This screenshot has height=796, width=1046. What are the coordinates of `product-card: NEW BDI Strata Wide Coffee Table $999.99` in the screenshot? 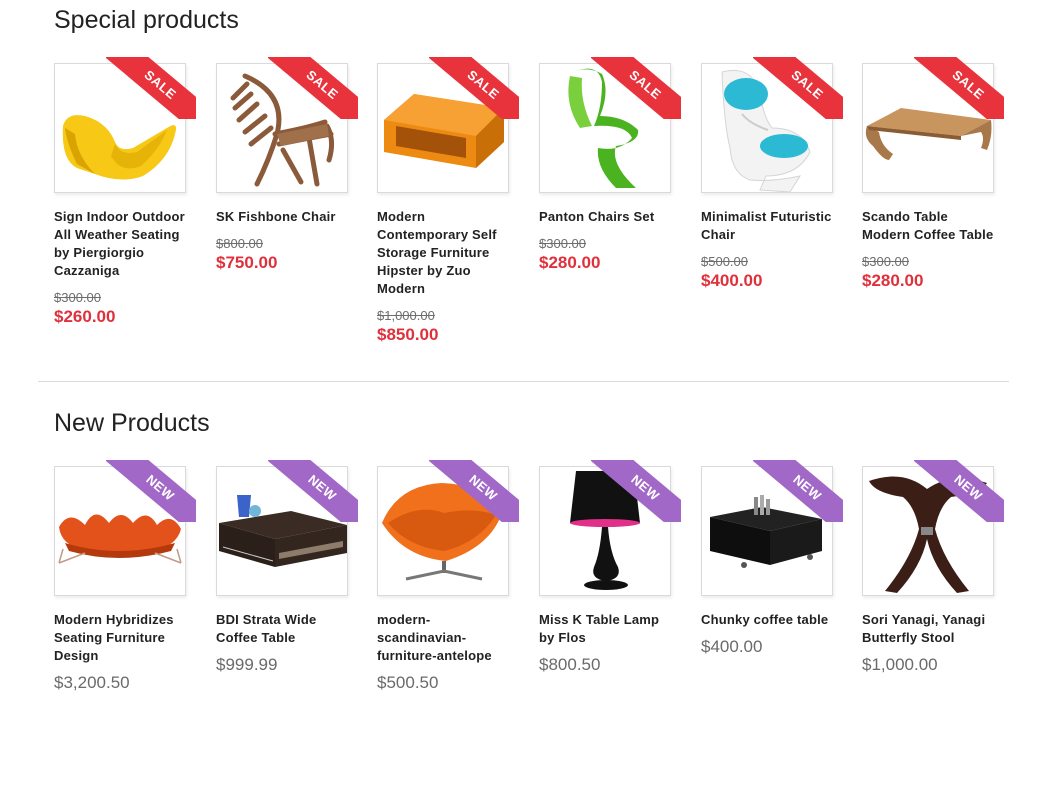 It's located at (287, 567).